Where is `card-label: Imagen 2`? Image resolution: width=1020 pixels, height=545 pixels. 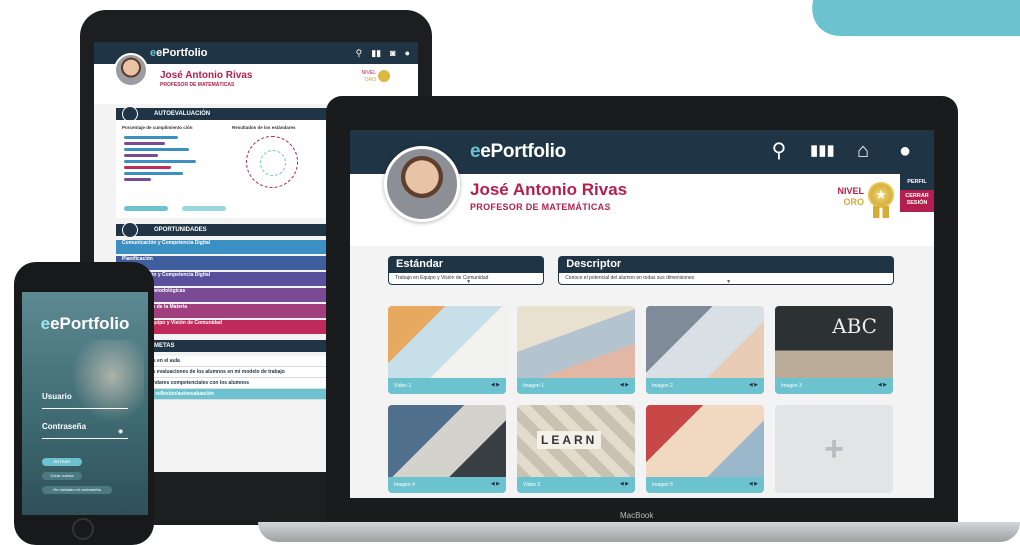
card-label: Imagen 2 is located at coordinates (705, 386).